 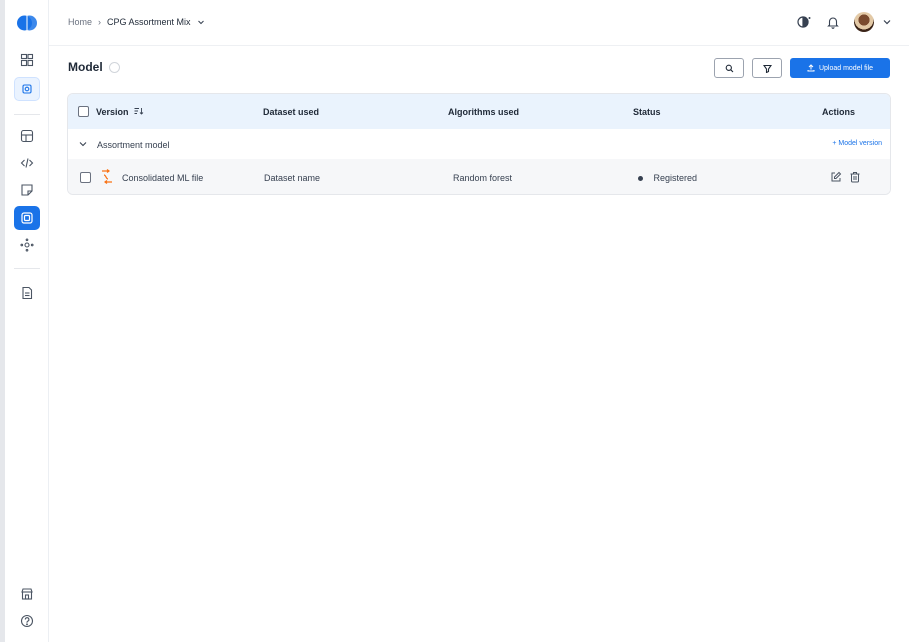 I want to click on group-row: Assortment model + Model version, so click(x=479, y=144).